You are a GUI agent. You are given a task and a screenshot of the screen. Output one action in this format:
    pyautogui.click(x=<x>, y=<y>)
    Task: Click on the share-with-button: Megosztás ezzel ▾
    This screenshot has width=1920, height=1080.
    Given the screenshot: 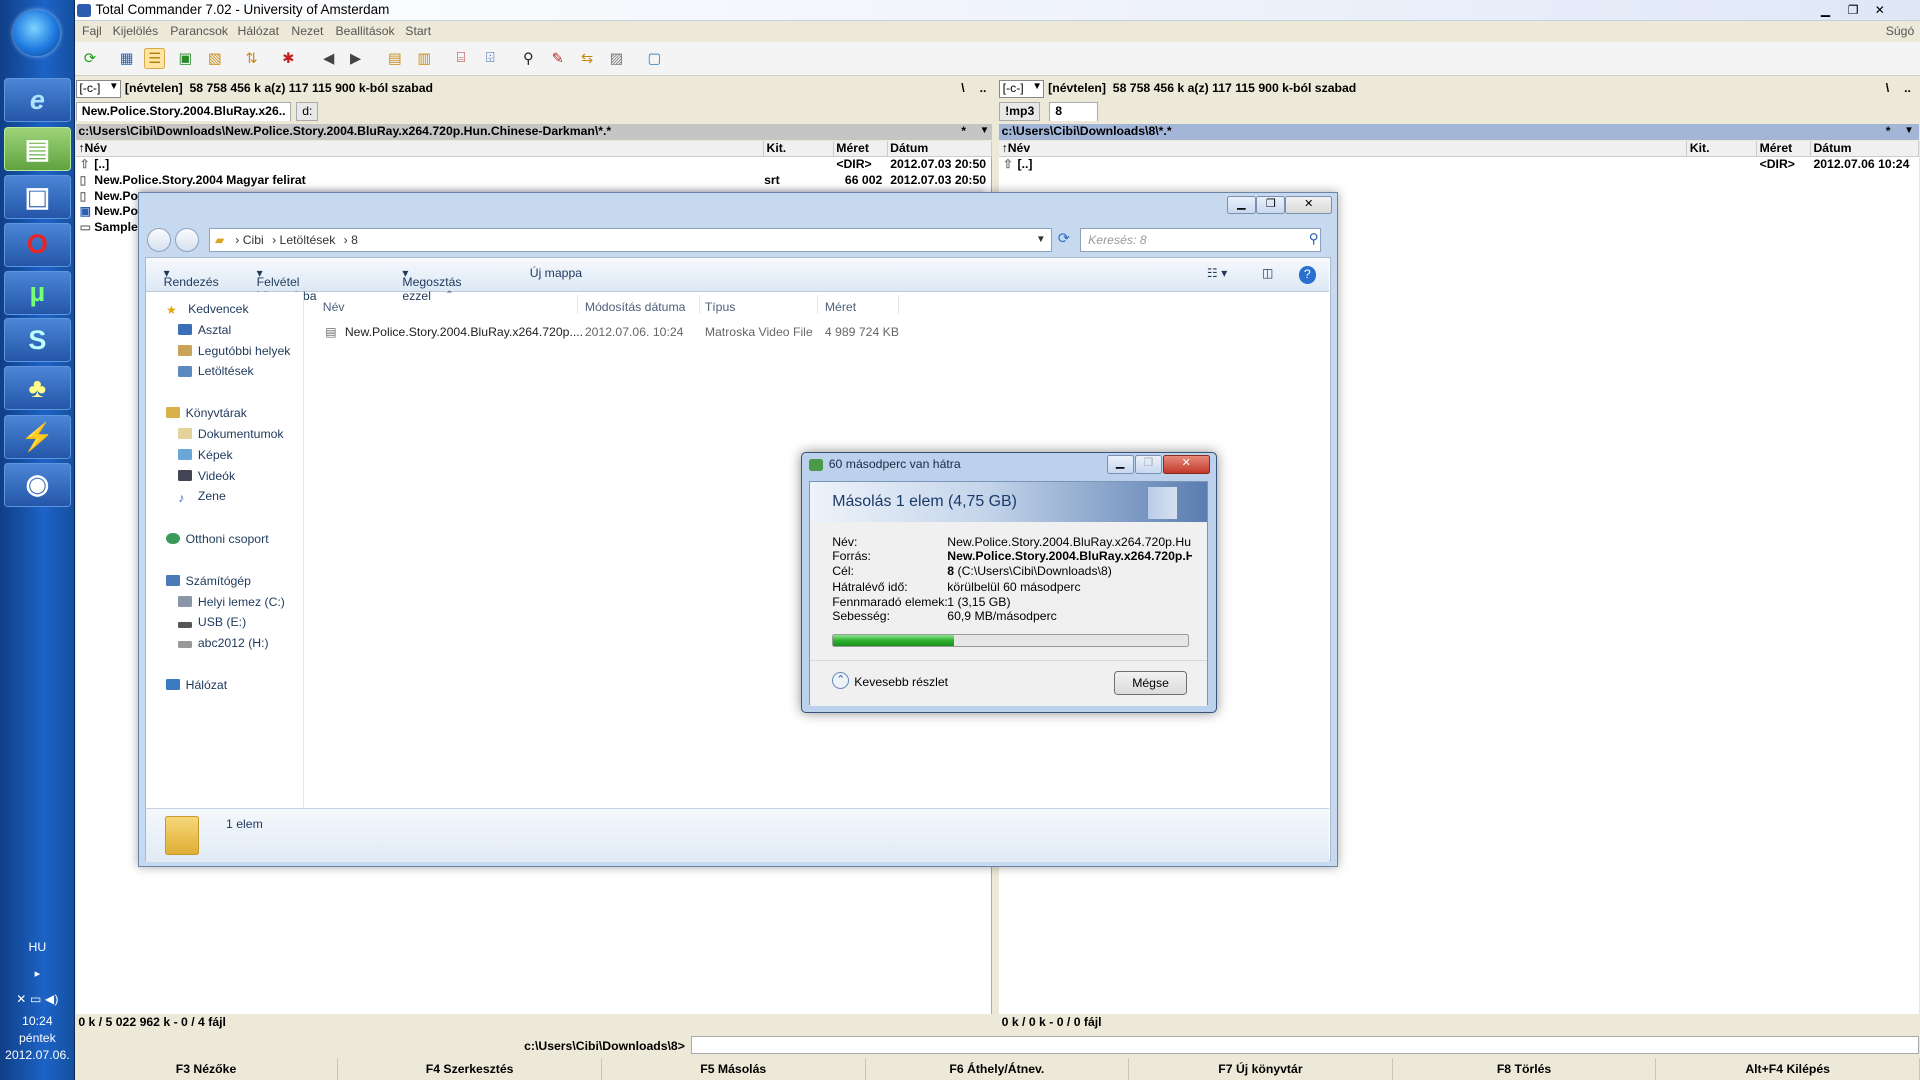 What is the action you would take?
    pyautogui.click(x=431, y=284)
    